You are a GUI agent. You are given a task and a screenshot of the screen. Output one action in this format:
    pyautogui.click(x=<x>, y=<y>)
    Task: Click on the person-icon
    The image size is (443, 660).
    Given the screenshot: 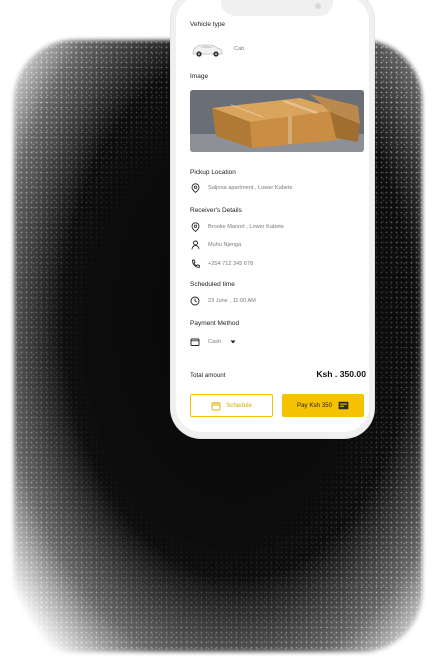 What is the action you would take?
    pyautogui.click(x=195, y=245)
    